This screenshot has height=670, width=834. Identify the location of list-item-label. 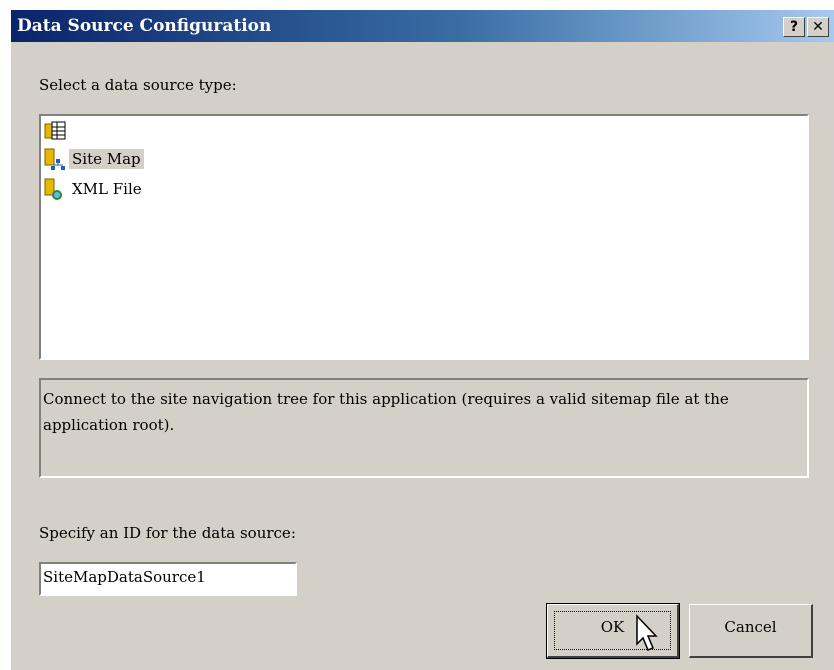
(72, 131).